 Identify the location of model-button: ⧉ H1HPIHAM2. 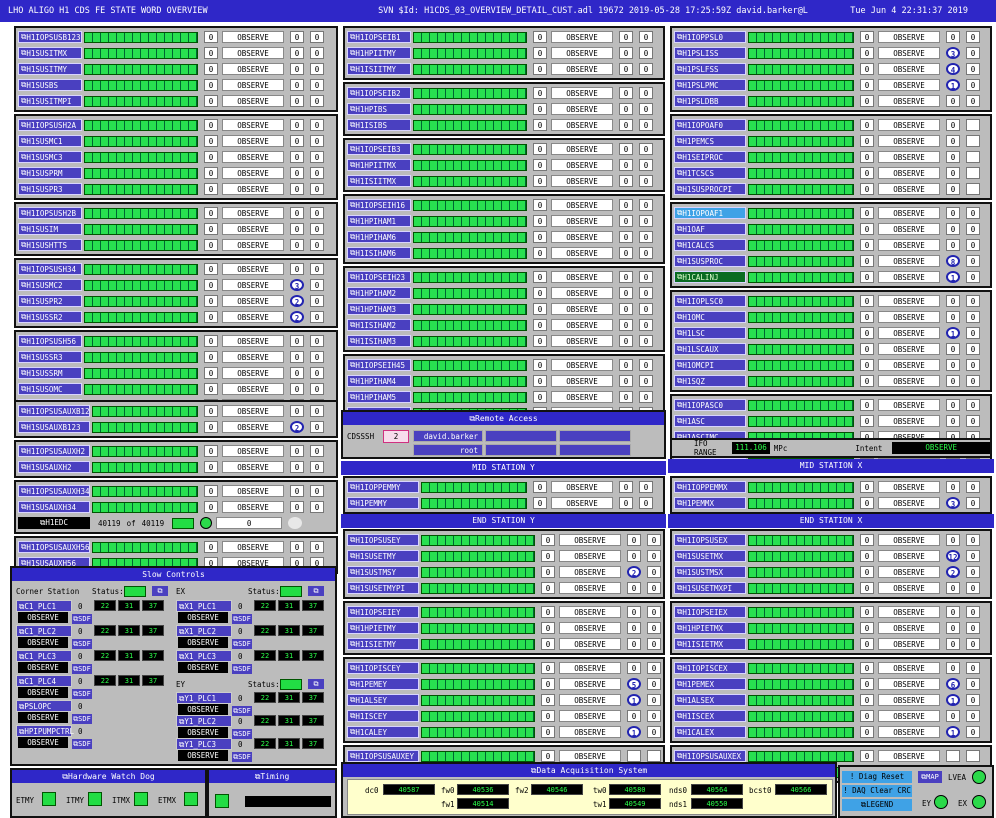
(379, 293).